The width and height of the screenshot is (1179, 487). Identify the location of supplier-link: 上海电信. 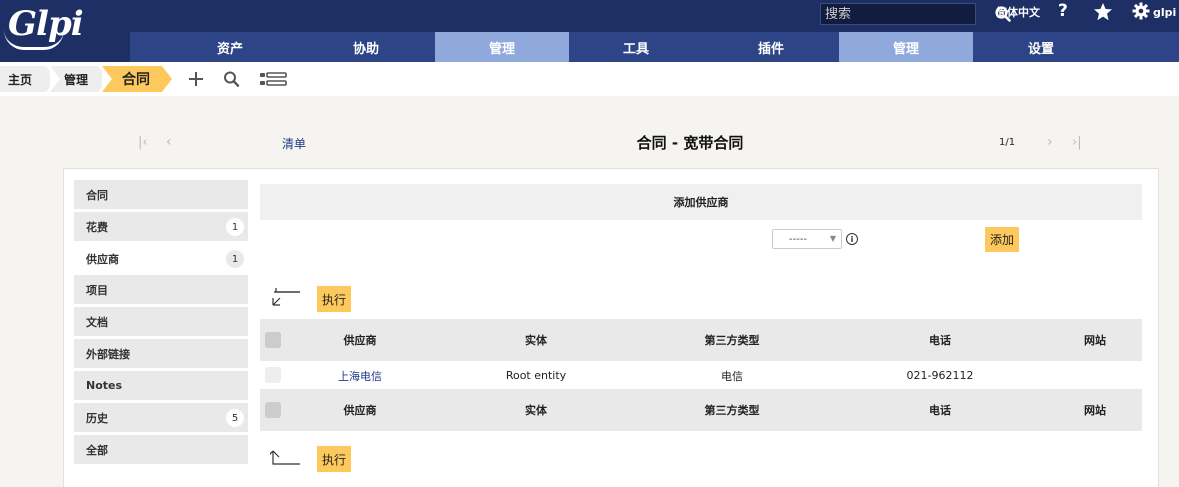
(360, 375).